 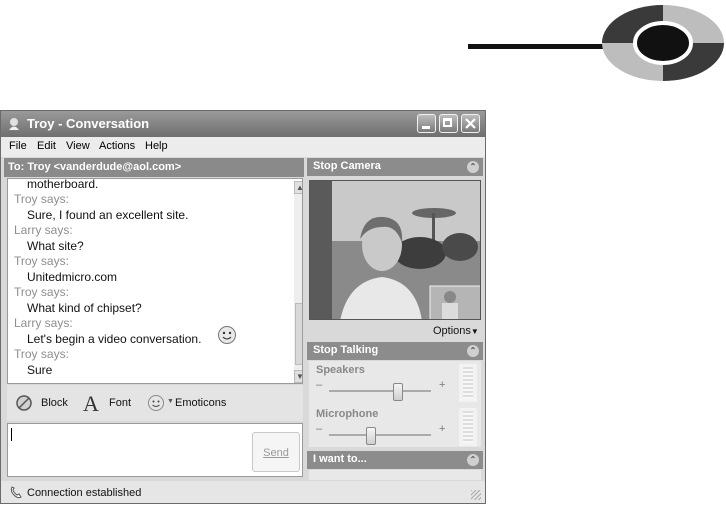 I want to click on menu-edit: Edit, so click(x=46, y=146).